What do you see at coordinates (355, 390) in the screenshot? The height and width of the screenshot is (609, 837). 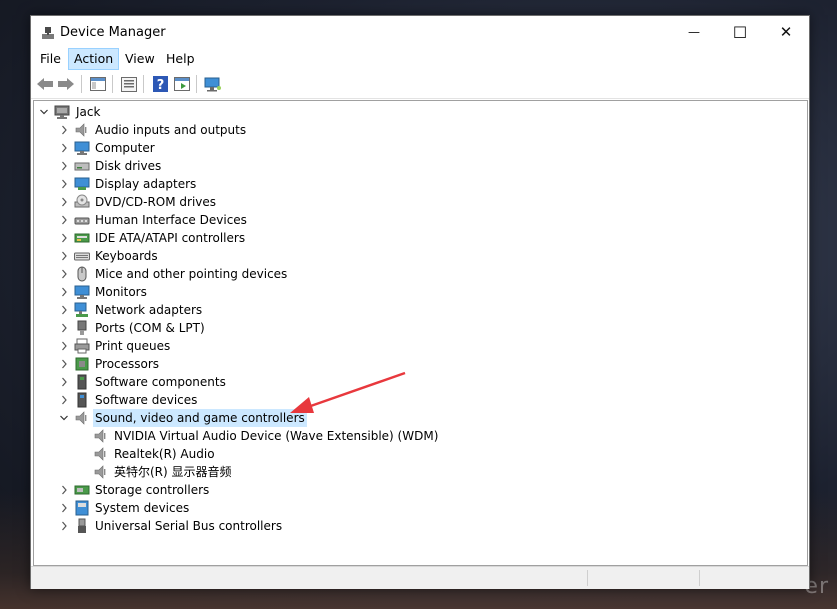 I see `annotation-arrow-shaft` at bounding box center [355, 390].